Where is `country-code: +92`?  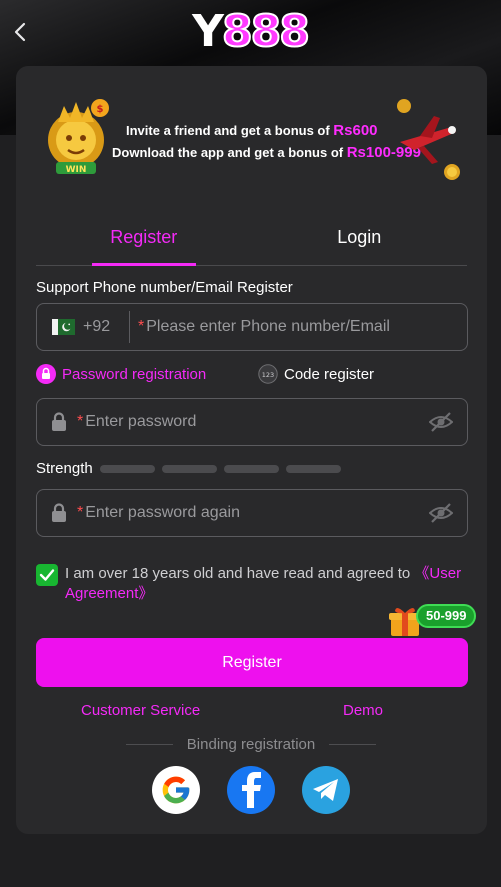
country-code: +92 is located at coordinates (106, 327).